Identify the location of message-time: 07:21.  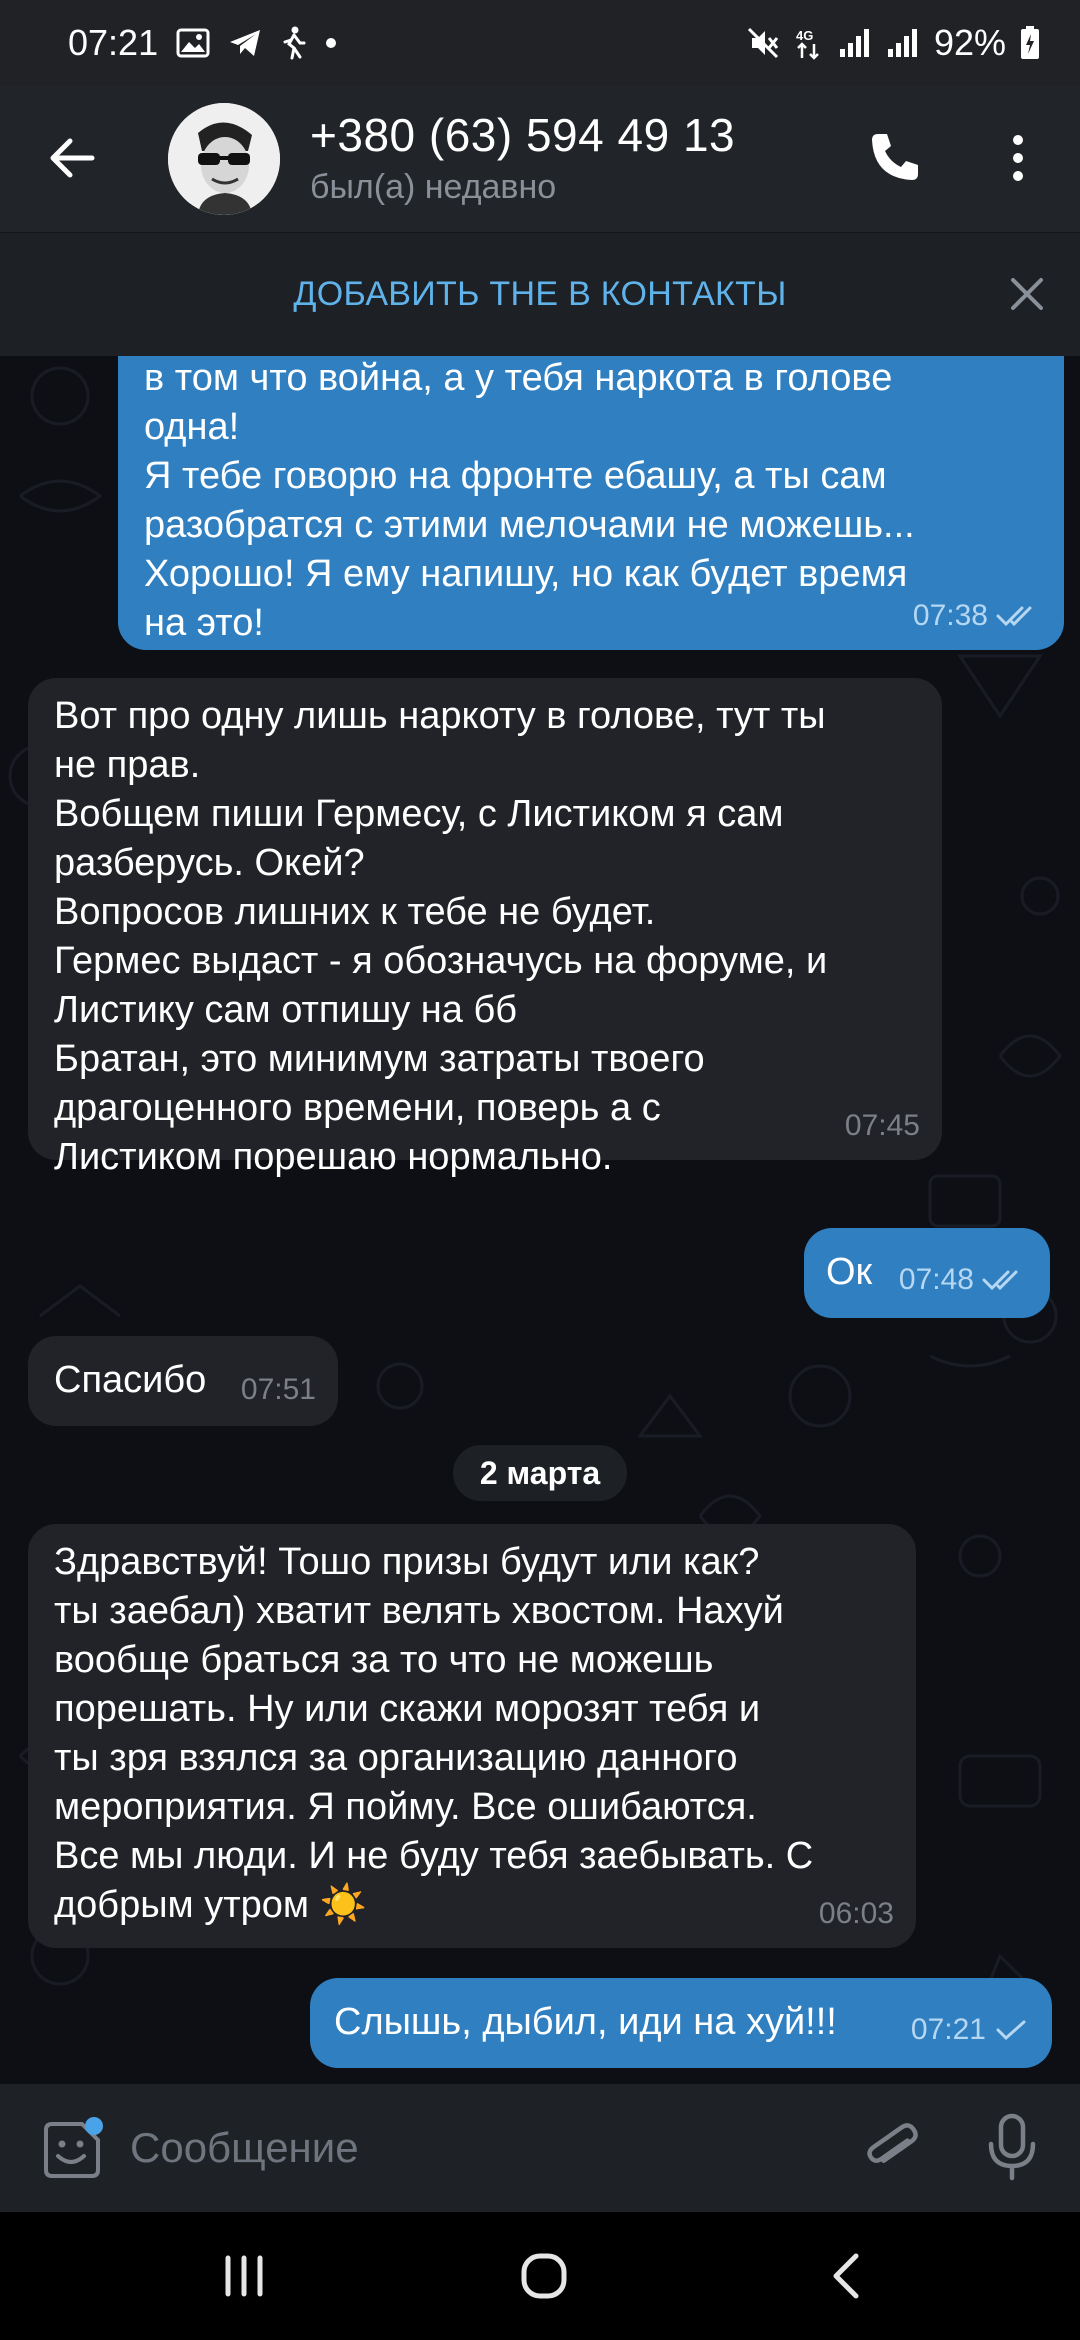
(948, 2029).